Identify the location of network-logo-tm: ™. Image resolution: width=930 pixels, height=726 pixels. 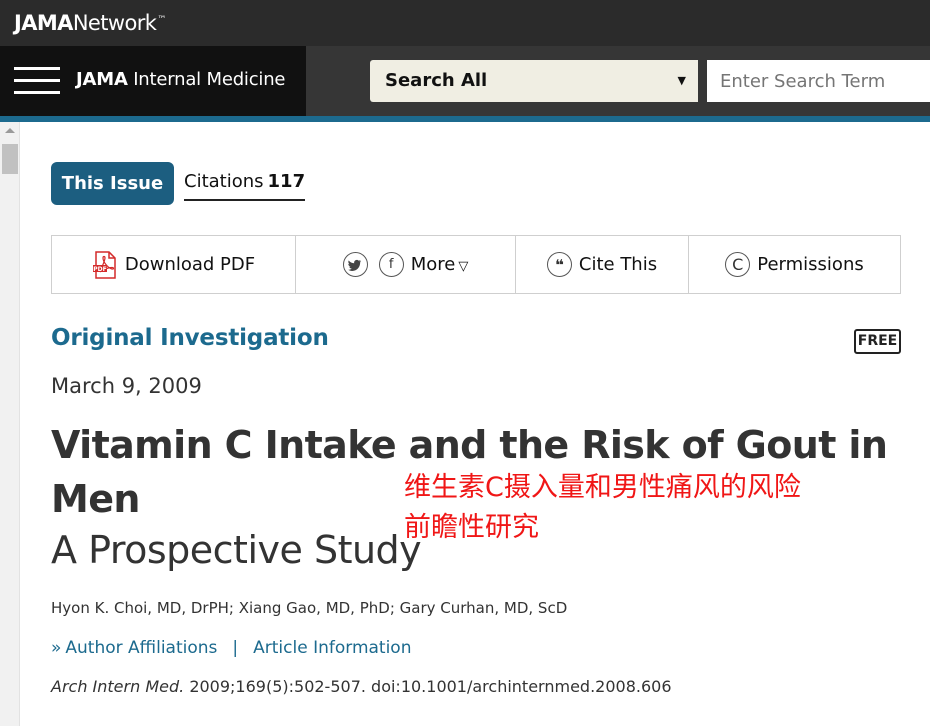
(161, 20).